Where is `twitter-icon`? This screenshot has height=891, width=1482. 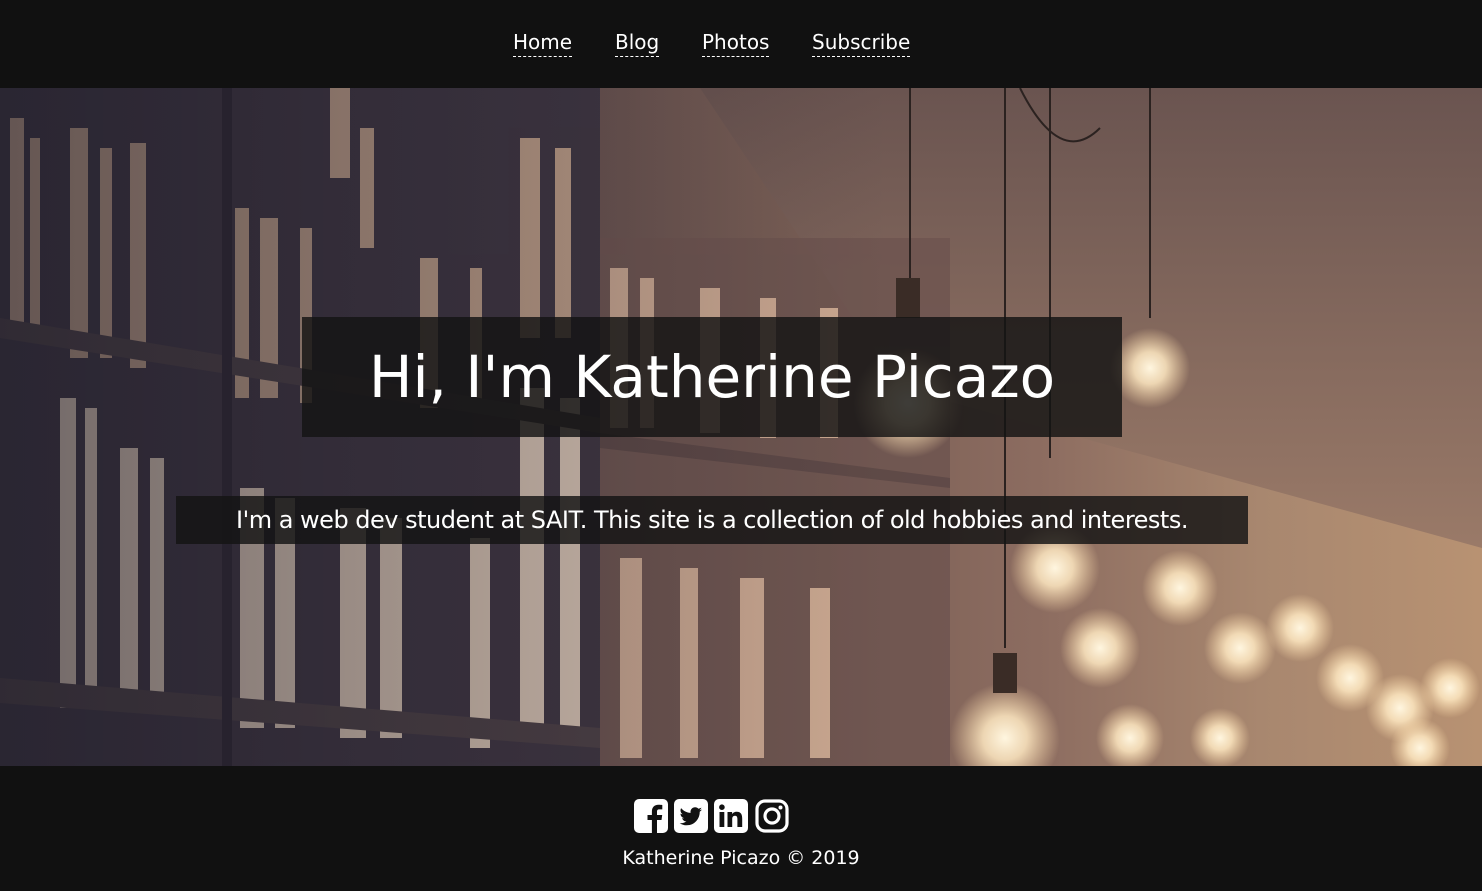
twitter-icon is located at coordinates (691, 816).